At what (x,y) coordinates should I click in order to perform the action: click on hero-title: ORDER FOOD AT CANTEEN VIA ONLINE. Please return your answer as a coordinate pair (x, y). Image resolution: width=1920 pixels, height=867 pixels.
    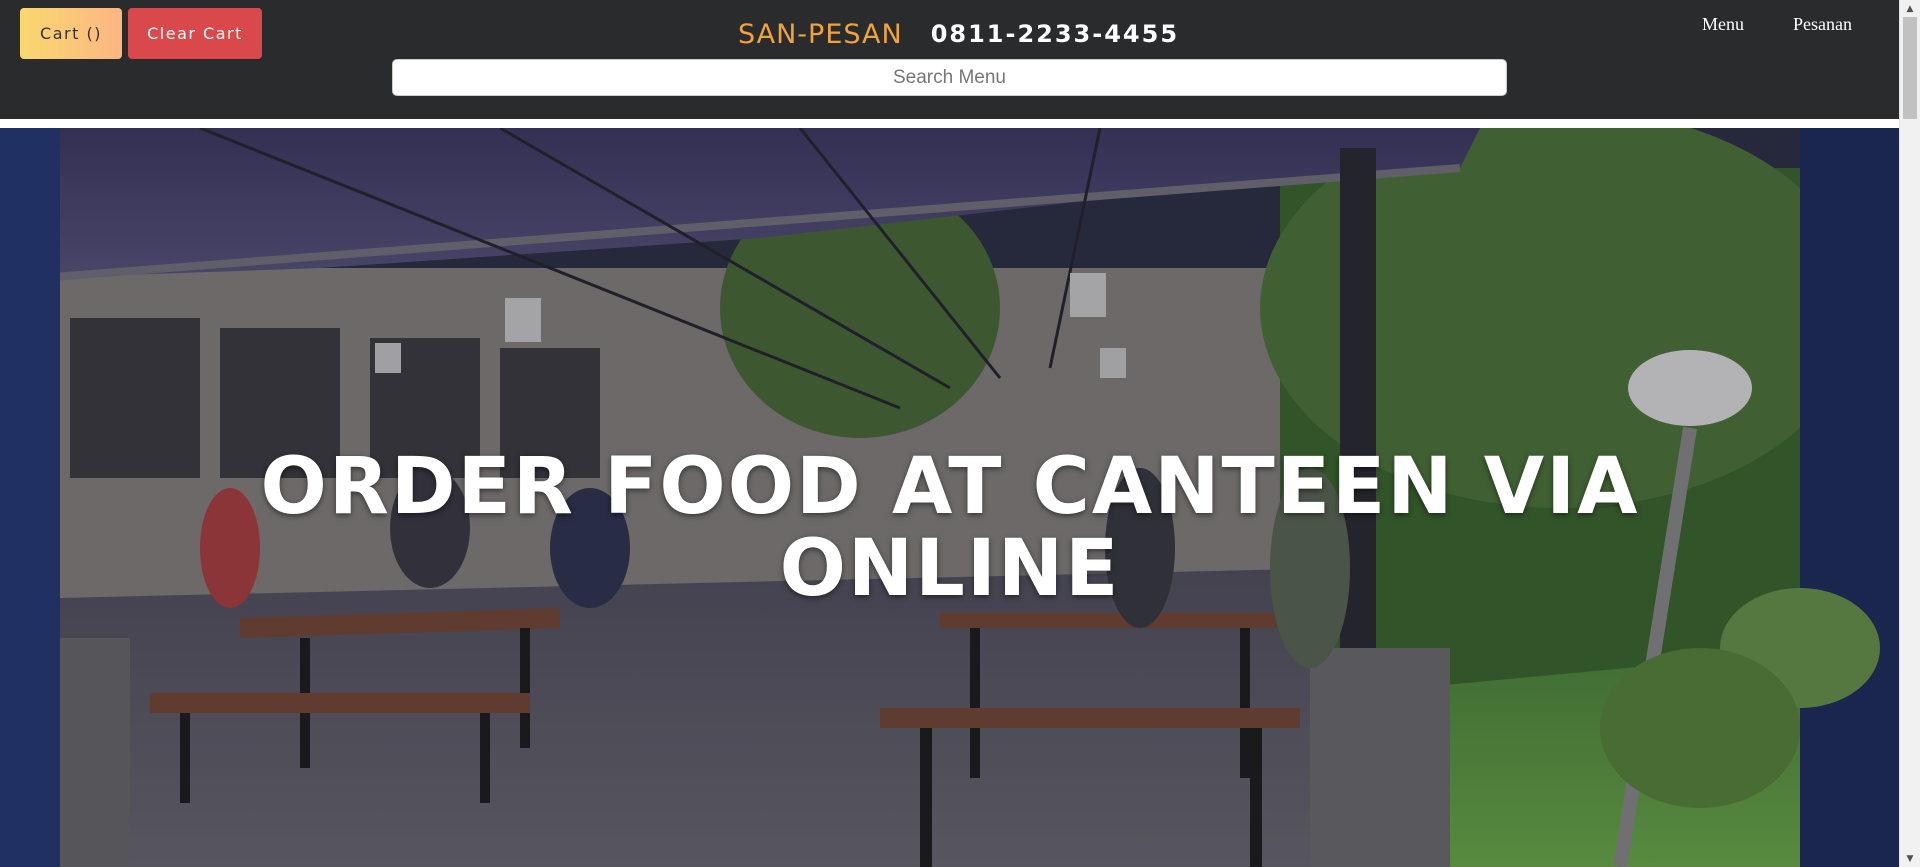
    Looking at the image, I should click on (950, 528).